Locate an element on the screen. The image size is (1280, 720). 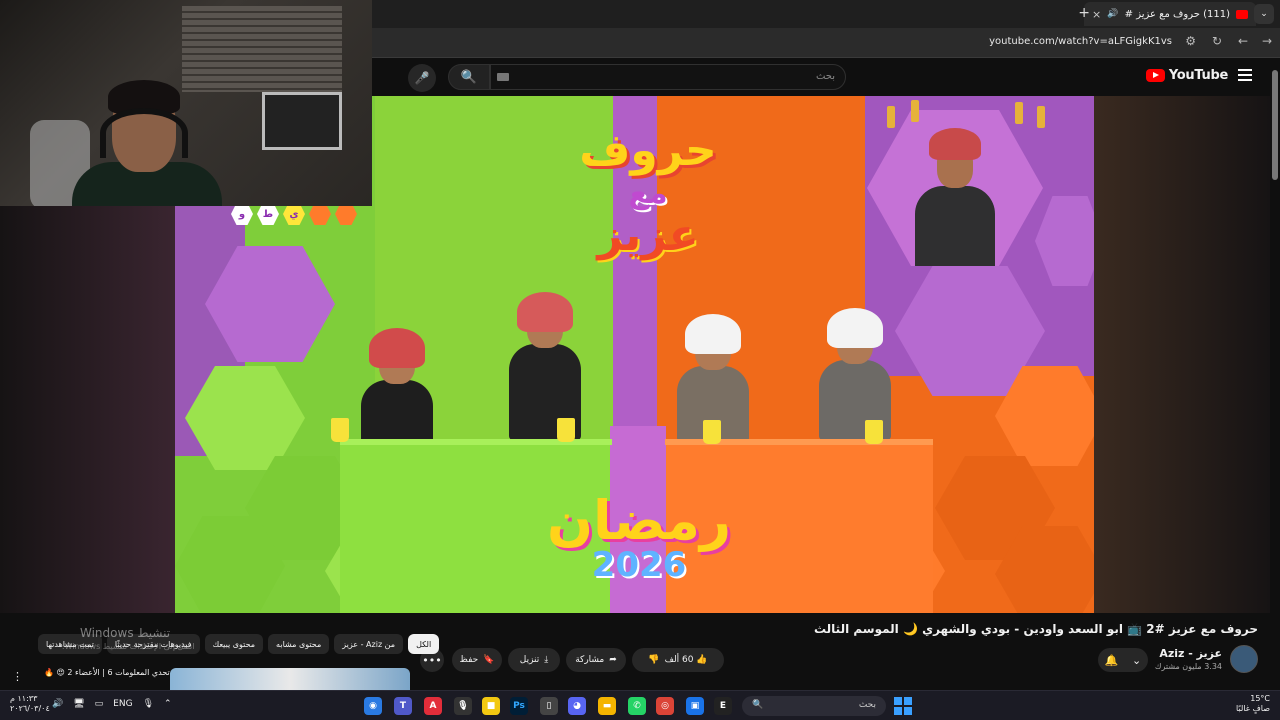
host-body is located at coordinates (955, 226).